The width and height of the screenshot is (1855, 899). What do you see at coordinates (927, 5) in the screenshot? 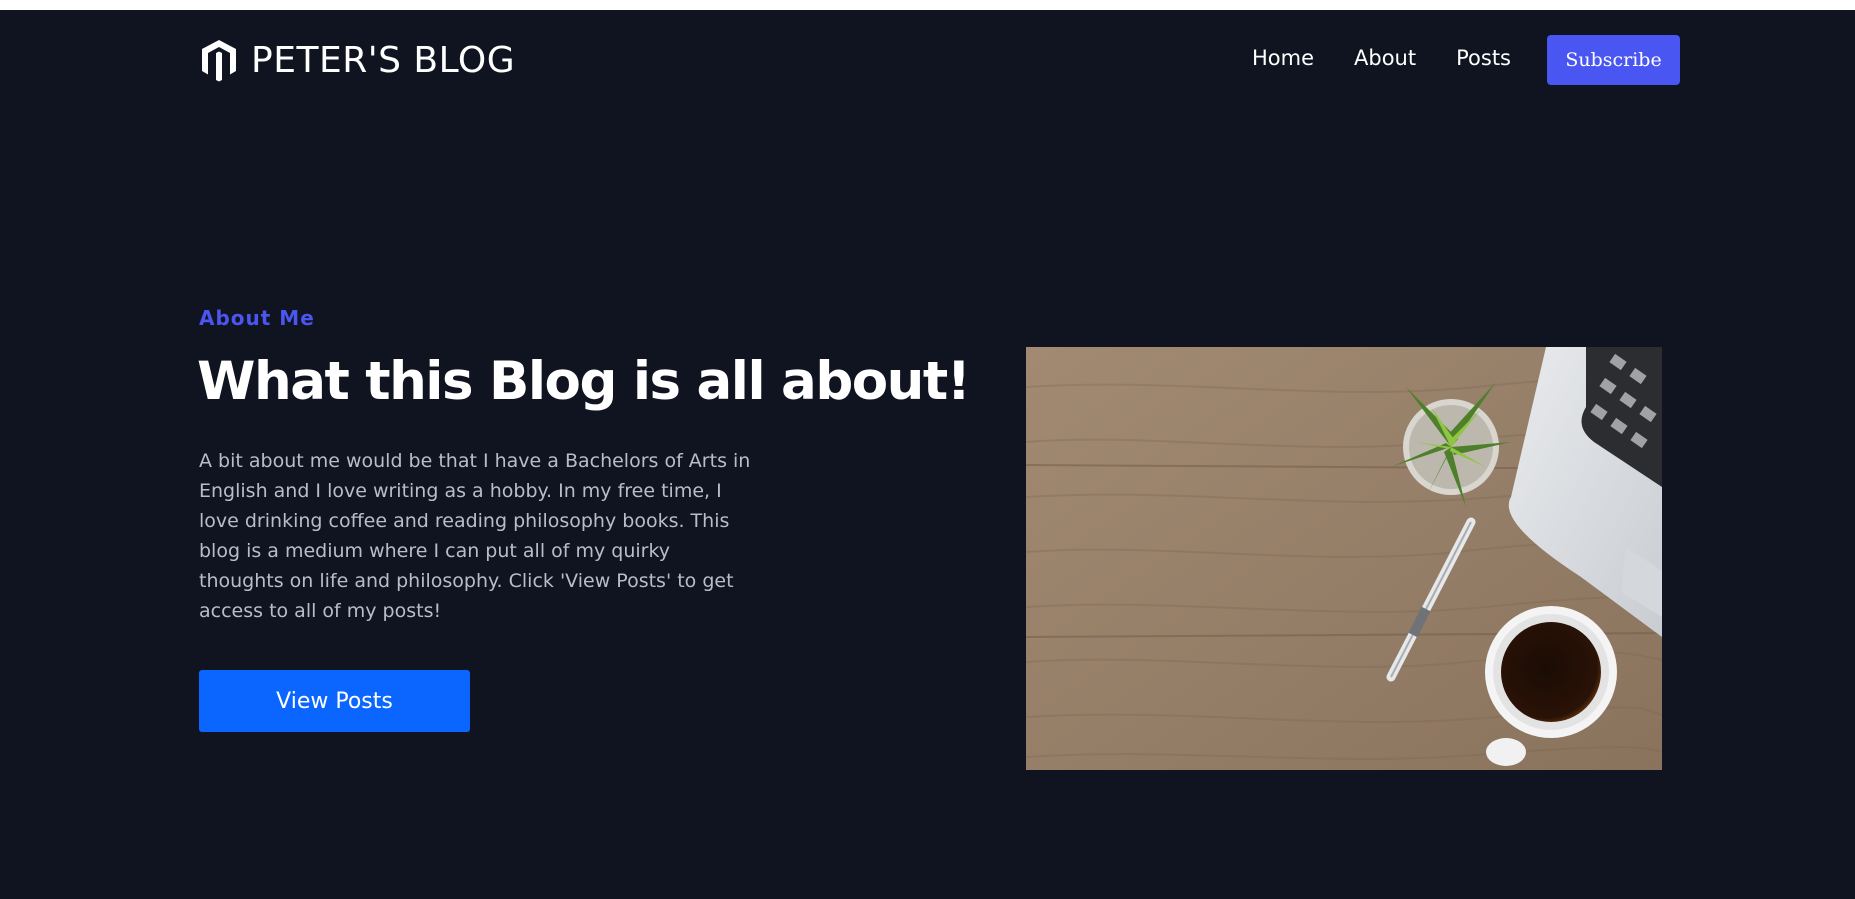
I see `top-edge-strip` at bounding box center [927, 5].